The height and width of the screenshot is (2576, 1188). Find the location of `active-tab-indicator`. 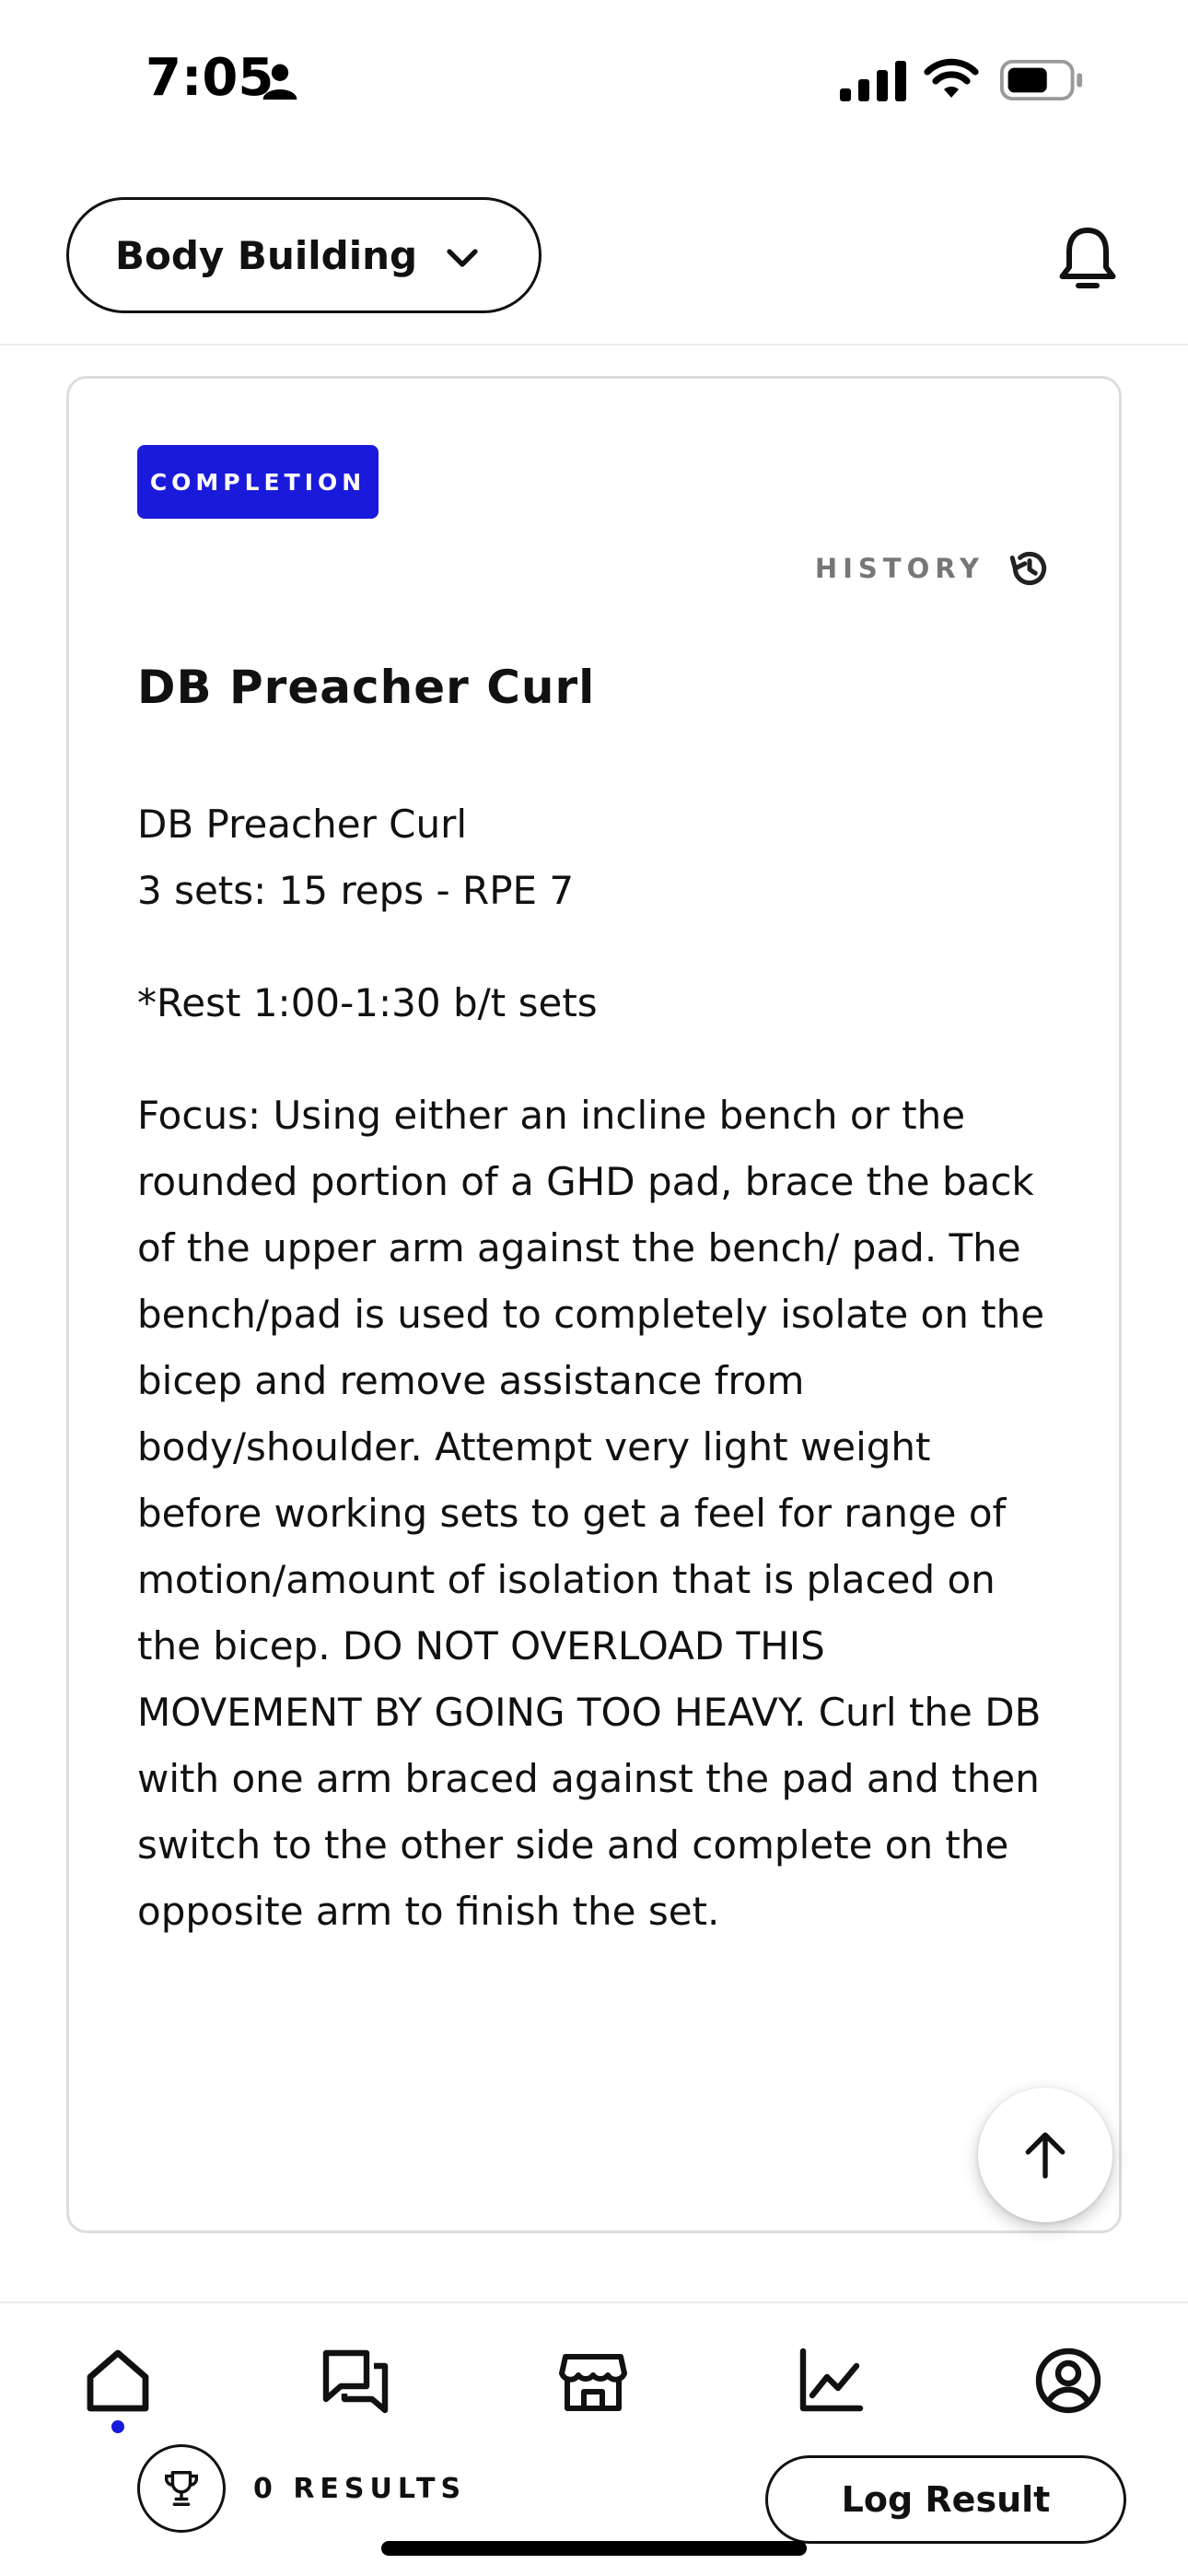

active-tab-indicator is located at coordinates (117, 2426).